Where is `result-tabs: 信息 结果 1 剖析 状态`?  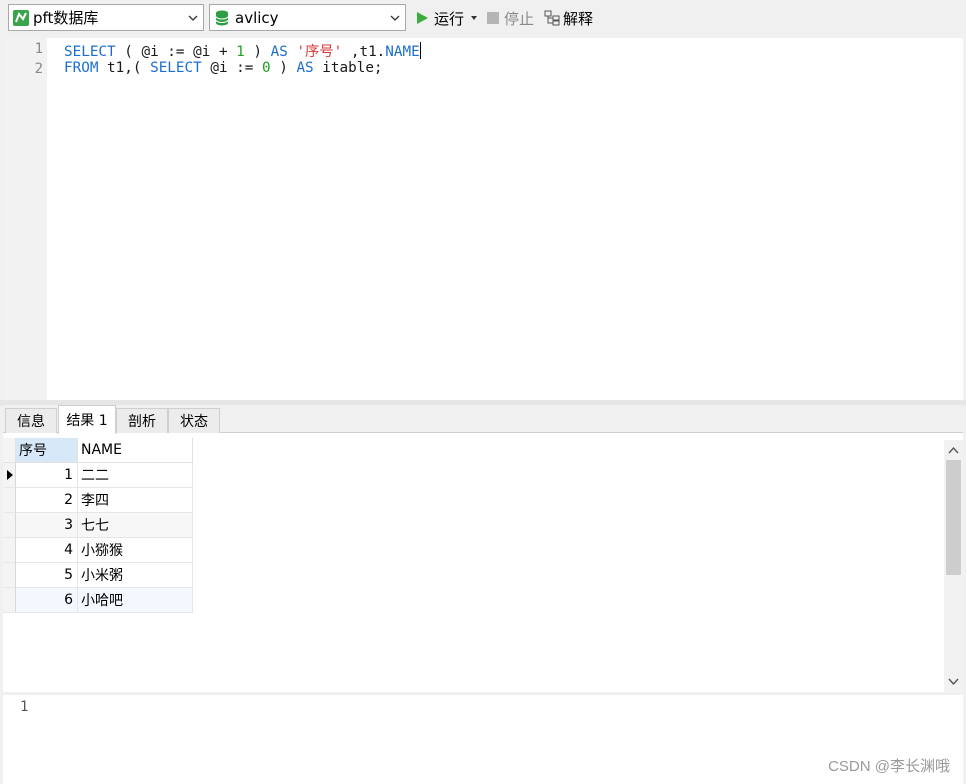 result-tabs: 信息 结果 1 剖析 状态 is located at coordinates (483, 419).